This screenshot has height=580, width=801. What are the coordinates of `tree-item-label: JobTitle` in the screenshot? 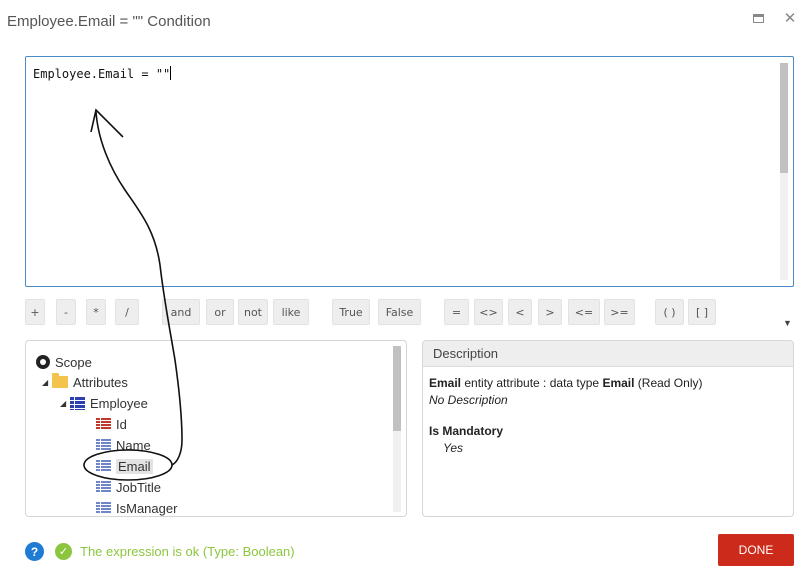 It's located at (139, 487).